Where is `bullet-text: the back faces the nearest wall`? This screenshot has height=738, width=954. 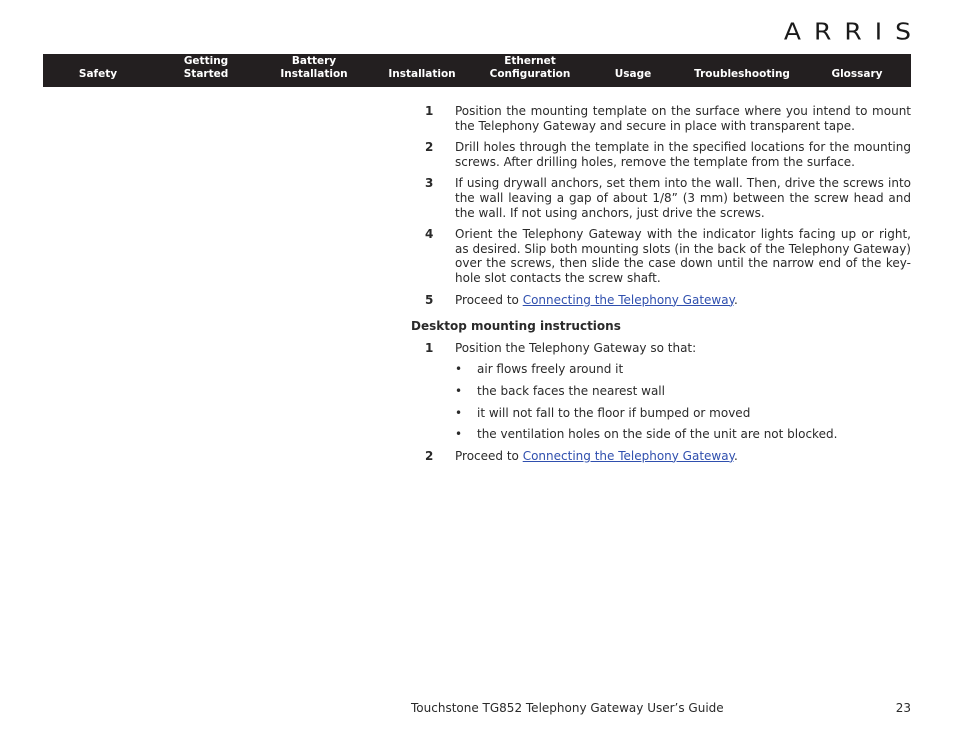
bullet-text: the back faces the nearest wall is located at coordinates (571, 390).